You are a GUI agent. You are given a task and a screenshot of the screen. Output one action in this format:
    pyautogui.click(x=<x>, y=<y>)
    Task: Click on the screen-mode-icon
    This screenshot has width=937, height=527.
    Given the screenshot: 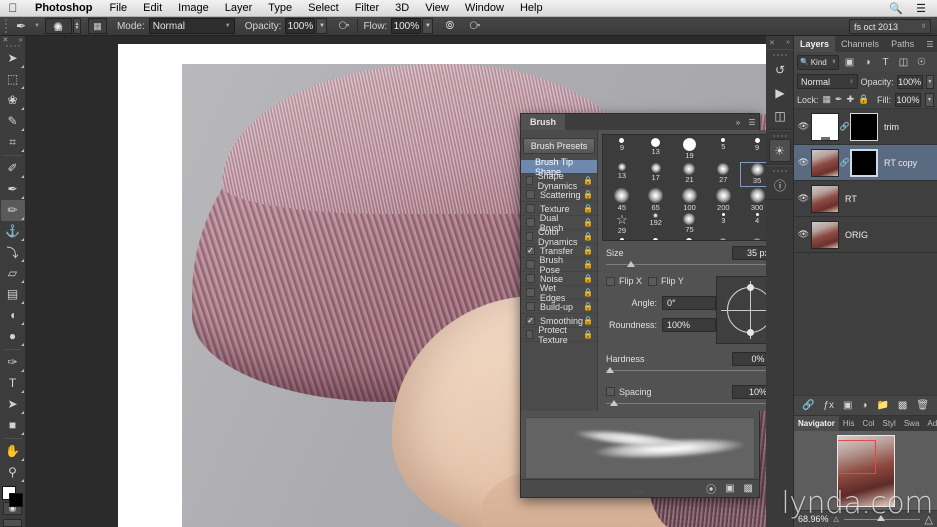 What is the action you would take?
    pyautogui.click(x=12, y=523)
    